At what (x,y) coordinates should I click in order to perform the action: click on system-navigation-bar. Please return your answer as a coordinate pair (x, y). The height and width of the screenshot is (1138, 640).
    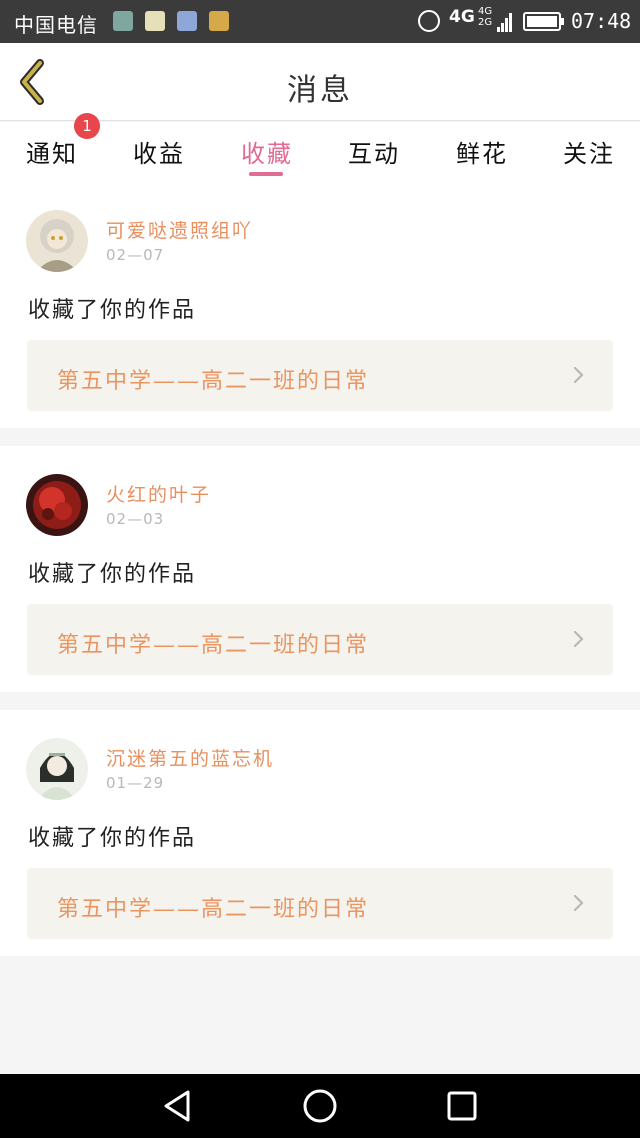
    Looking at the image, I should click on (320, 1106).